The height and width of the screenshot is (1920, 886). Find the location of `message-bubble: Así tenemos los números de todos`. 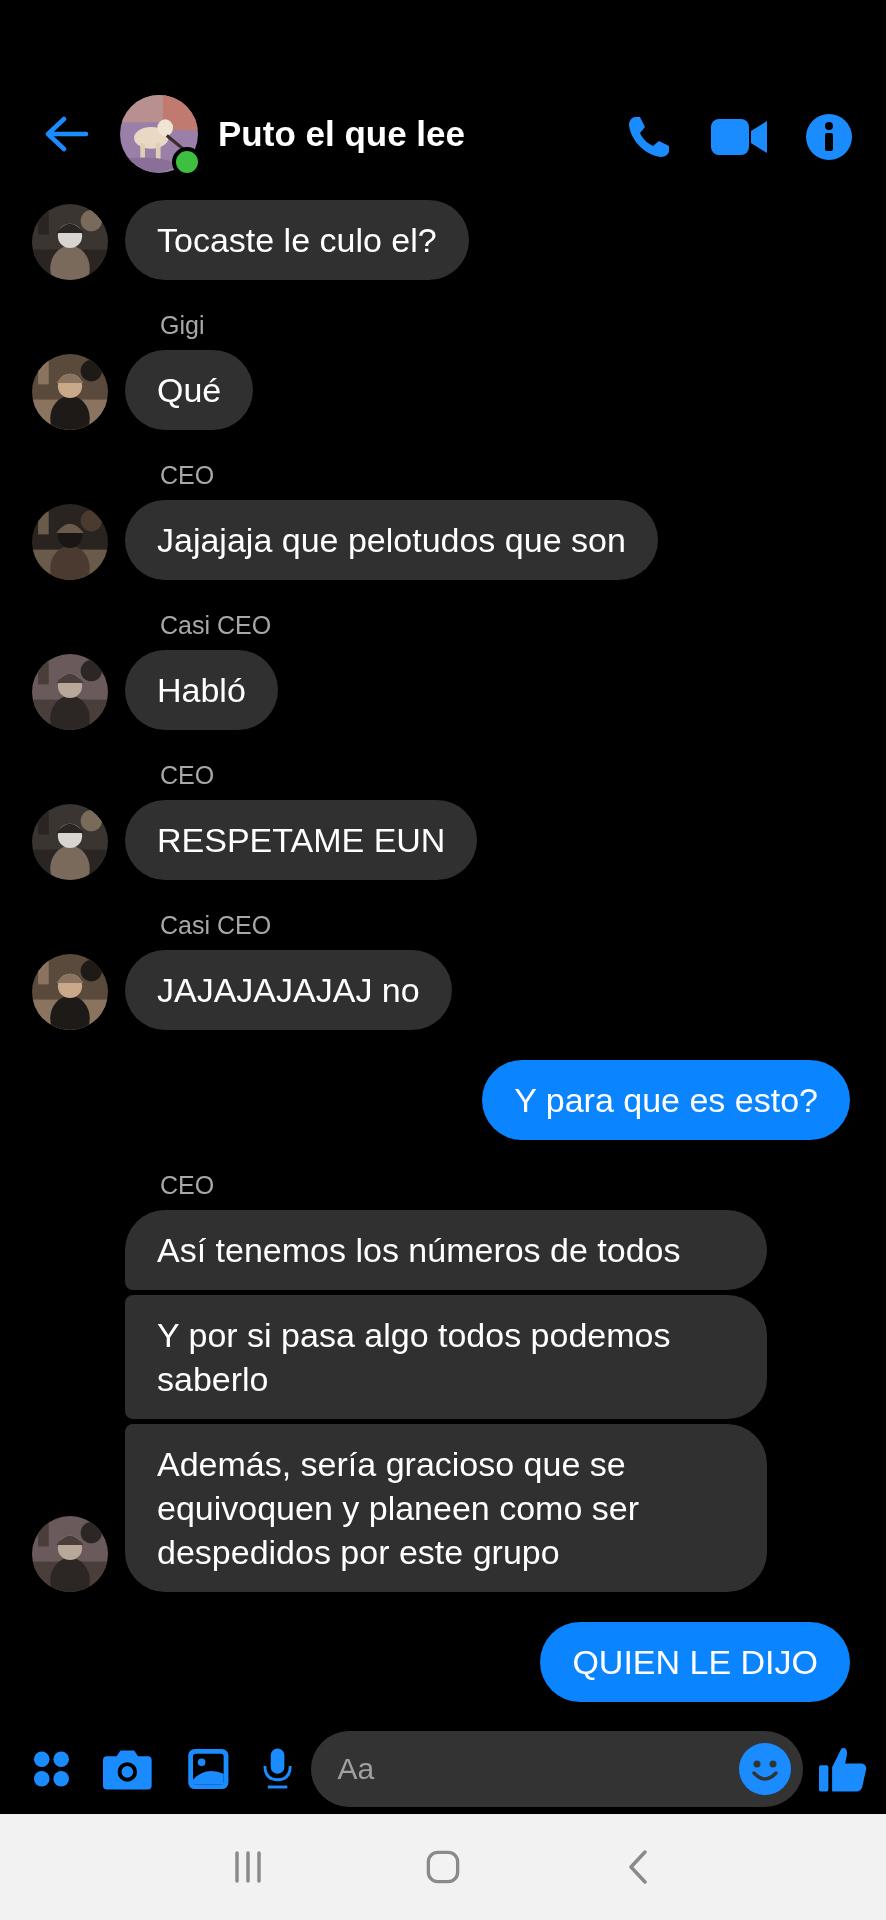

message-bubble: Así tenemos los números de todos is located at coordinates (446, 1250).